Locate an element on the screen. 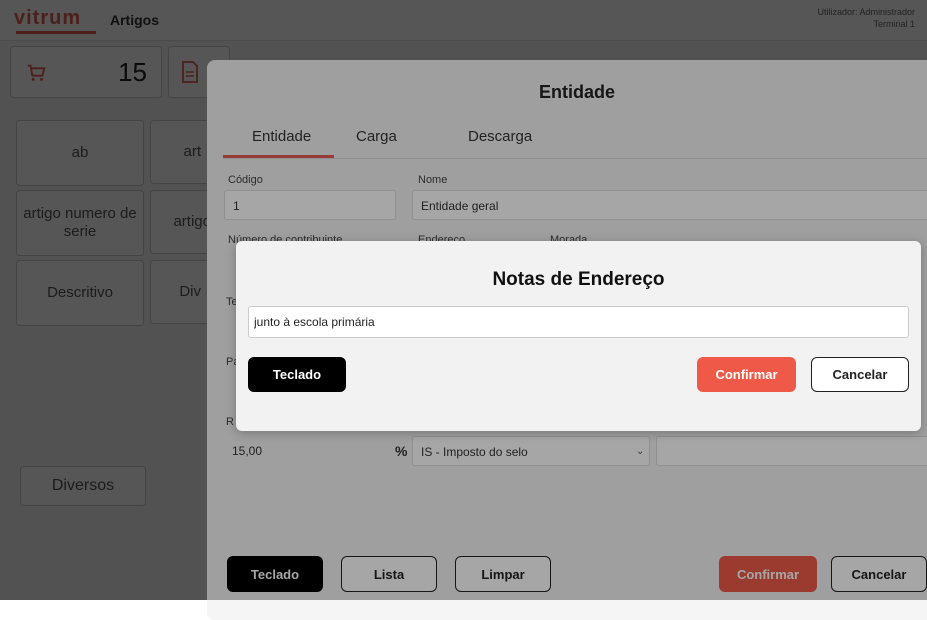 This screenshot has height=620, width=927. notes-dialog-title: Notas de Endereço is located at coordinates (578, 279).